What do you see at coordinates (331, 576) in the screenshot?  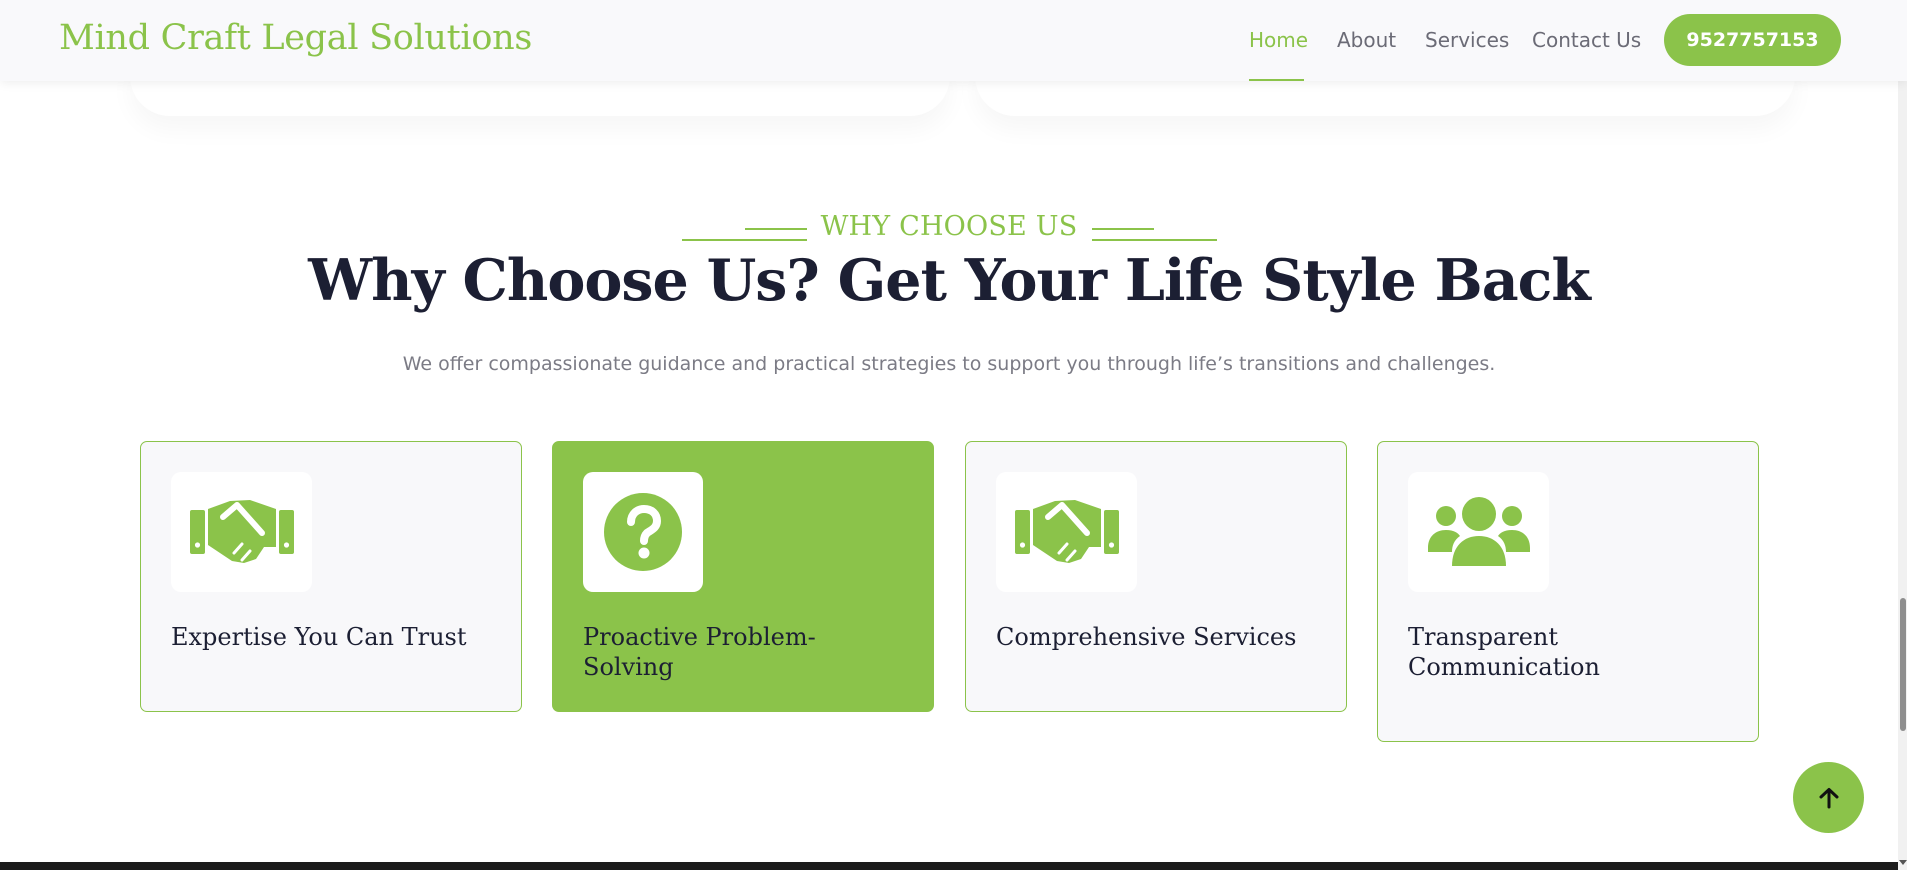 I see `feature-card-expertise: Expertise You Can Trust` at bounding box center [331, 576].